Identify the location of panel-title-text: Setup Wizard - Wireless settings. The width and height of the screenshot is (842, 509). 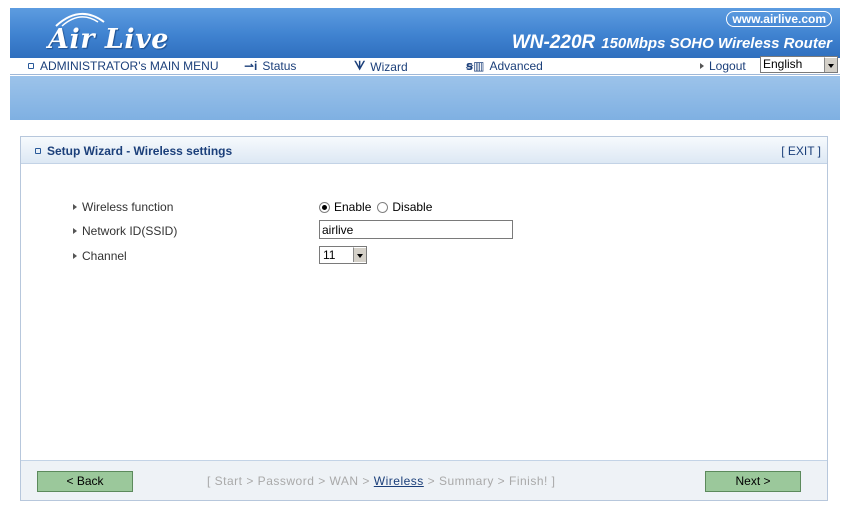
(140, 151).